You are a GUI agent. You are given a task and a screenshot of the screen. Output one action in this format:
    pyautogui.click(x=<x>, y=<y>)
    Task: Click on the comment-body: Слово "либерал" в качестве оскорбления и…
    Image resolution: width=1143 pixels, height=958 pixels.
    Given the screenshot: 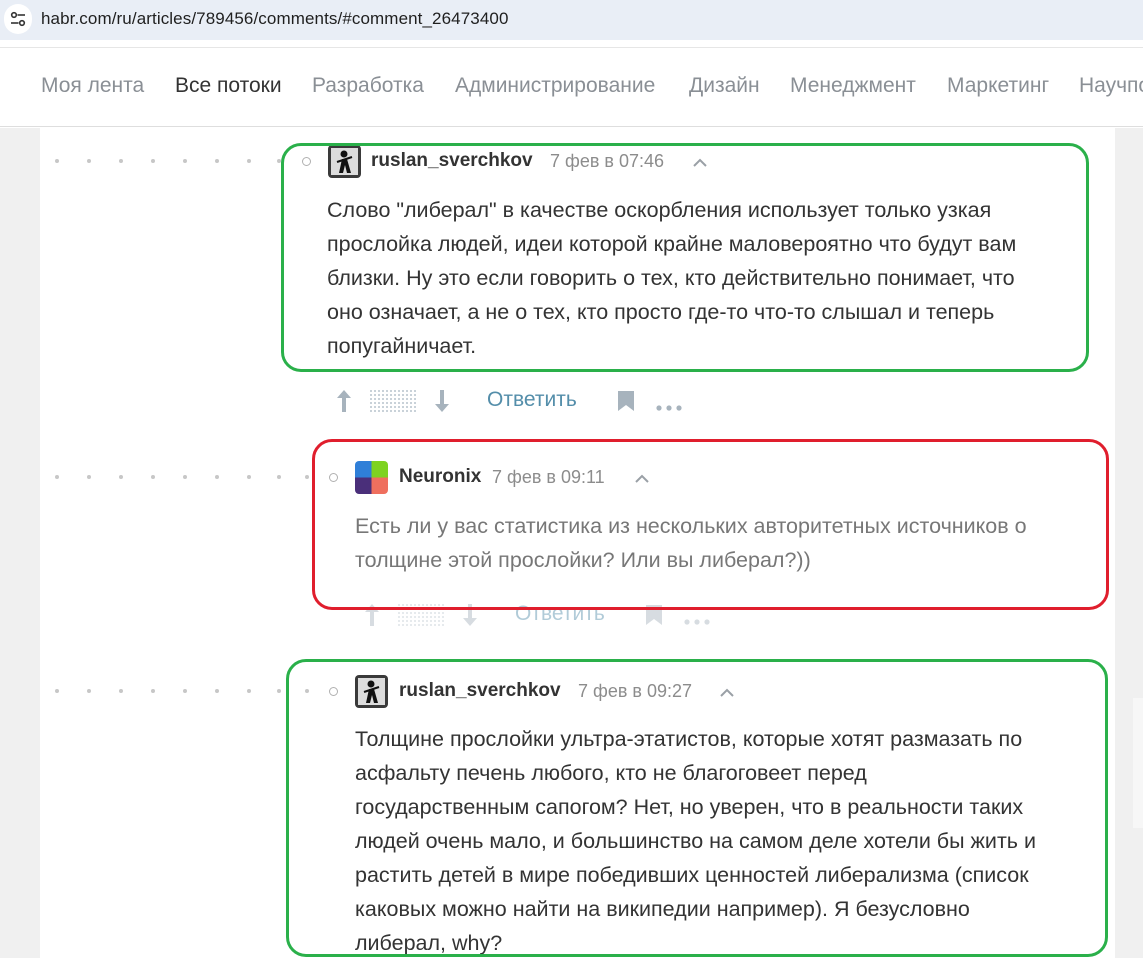 What is the action you would take?
    pyautogui.click(x=707, y=278)
    